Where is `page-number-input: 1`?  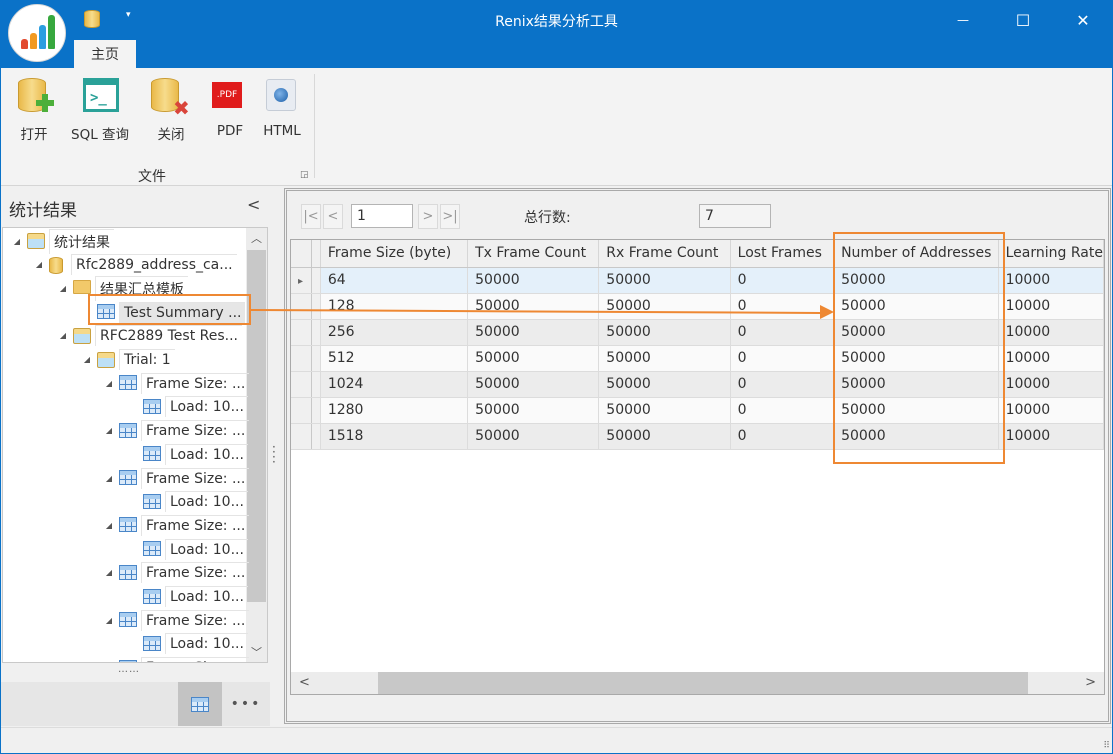 page-number-input: 1 is located at coordinates (382, 216).